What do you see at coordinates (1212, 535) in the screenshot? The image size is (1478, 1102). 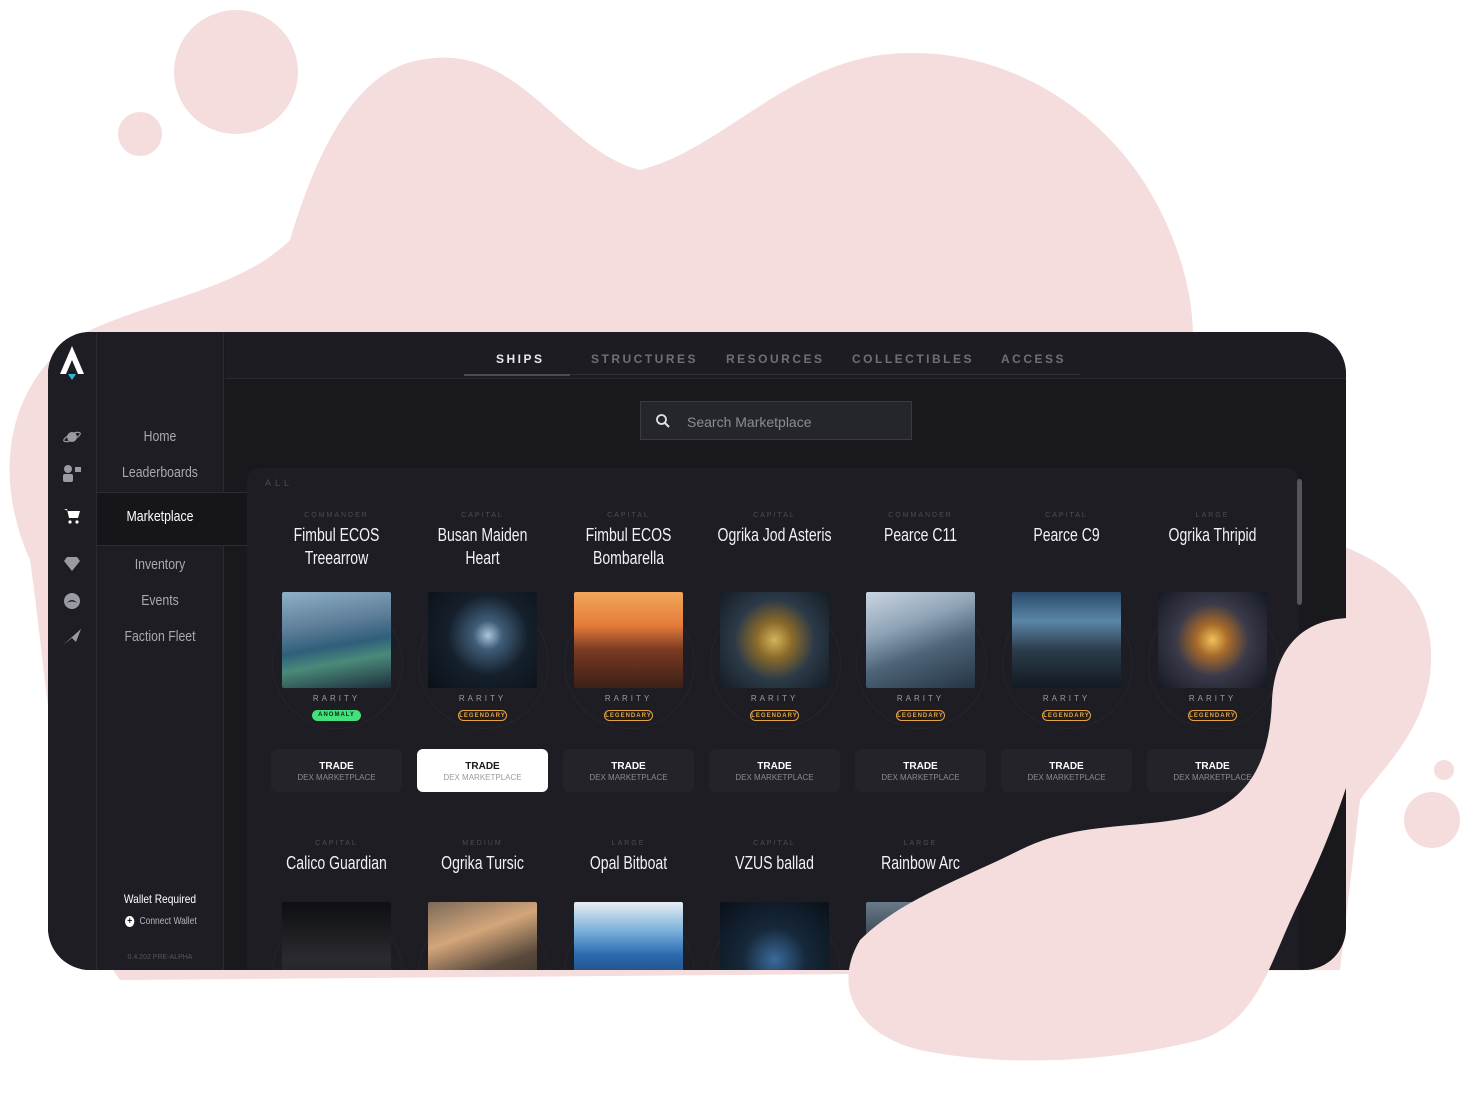 I see `ship-name: Ogrika Thripid` at bounding box center [1212, 535].